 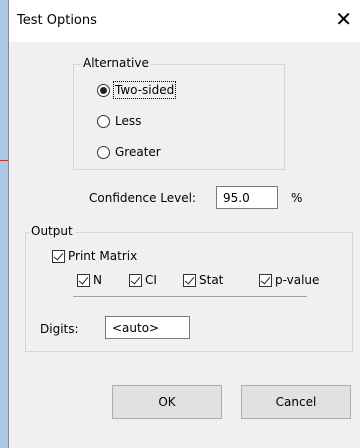 What do you see at coordinates (265, 280) in the screenshot?
I see `p-value-check-indicator` at bounding box center [265, 280].